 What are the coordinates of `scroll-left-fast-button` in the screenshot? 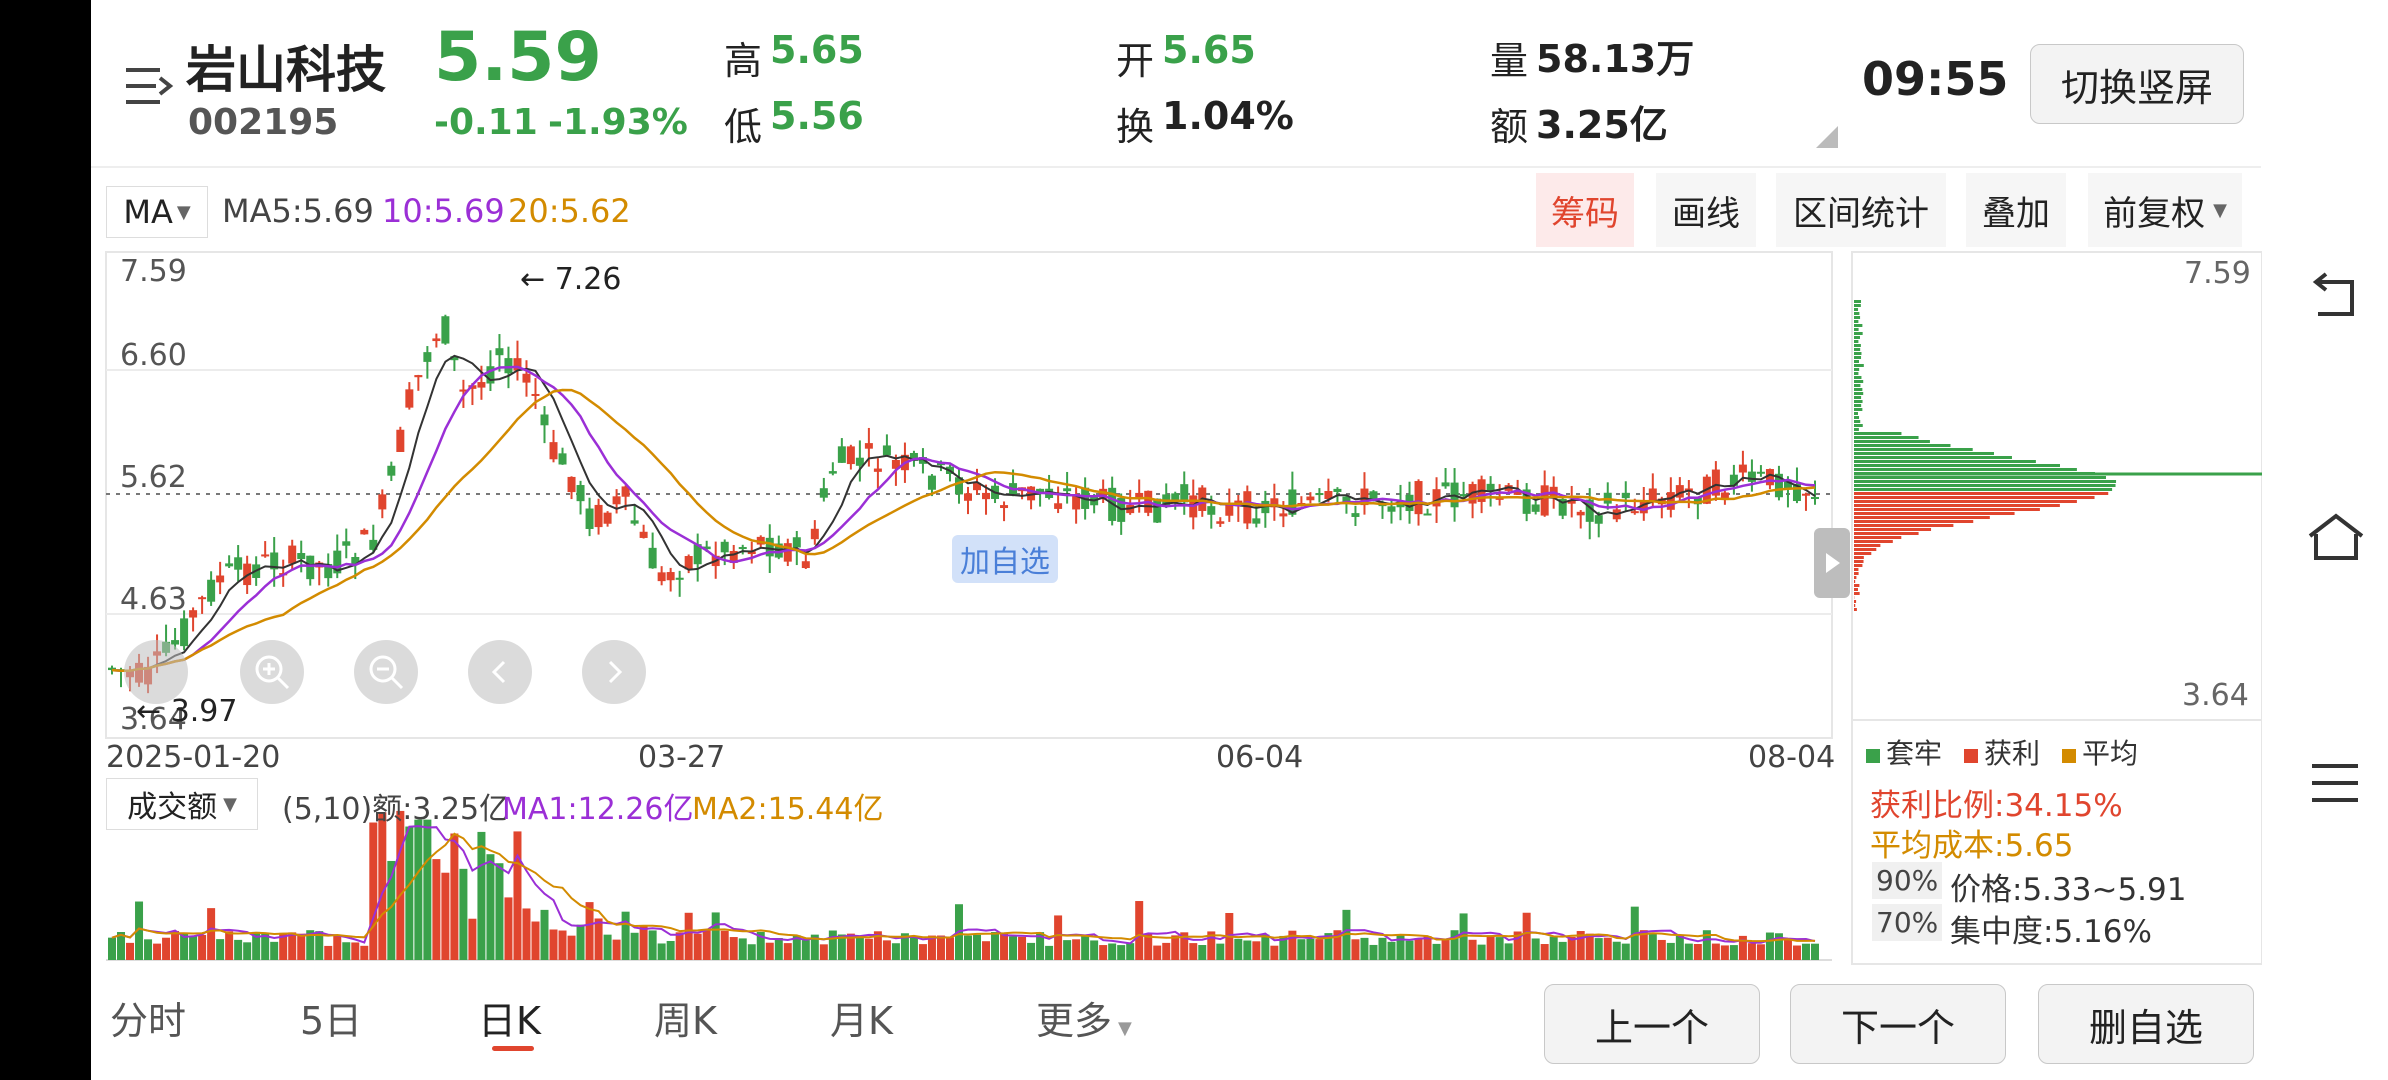 It's located at (156, 672).